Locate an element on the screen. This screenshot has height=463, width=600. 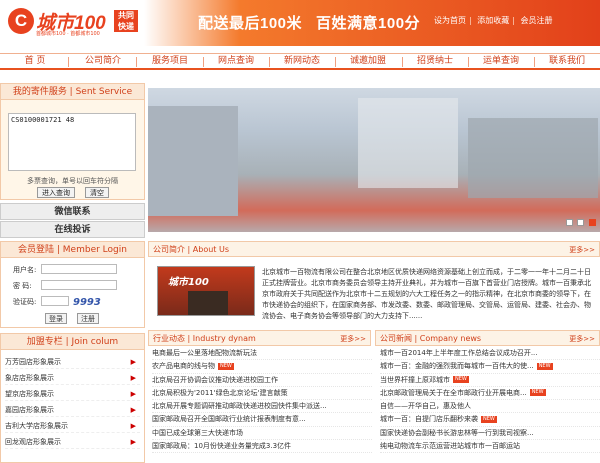
news-item: 城市一百：自提门店乐翻秒来袭 NEW is located at coordinates (490, 420).